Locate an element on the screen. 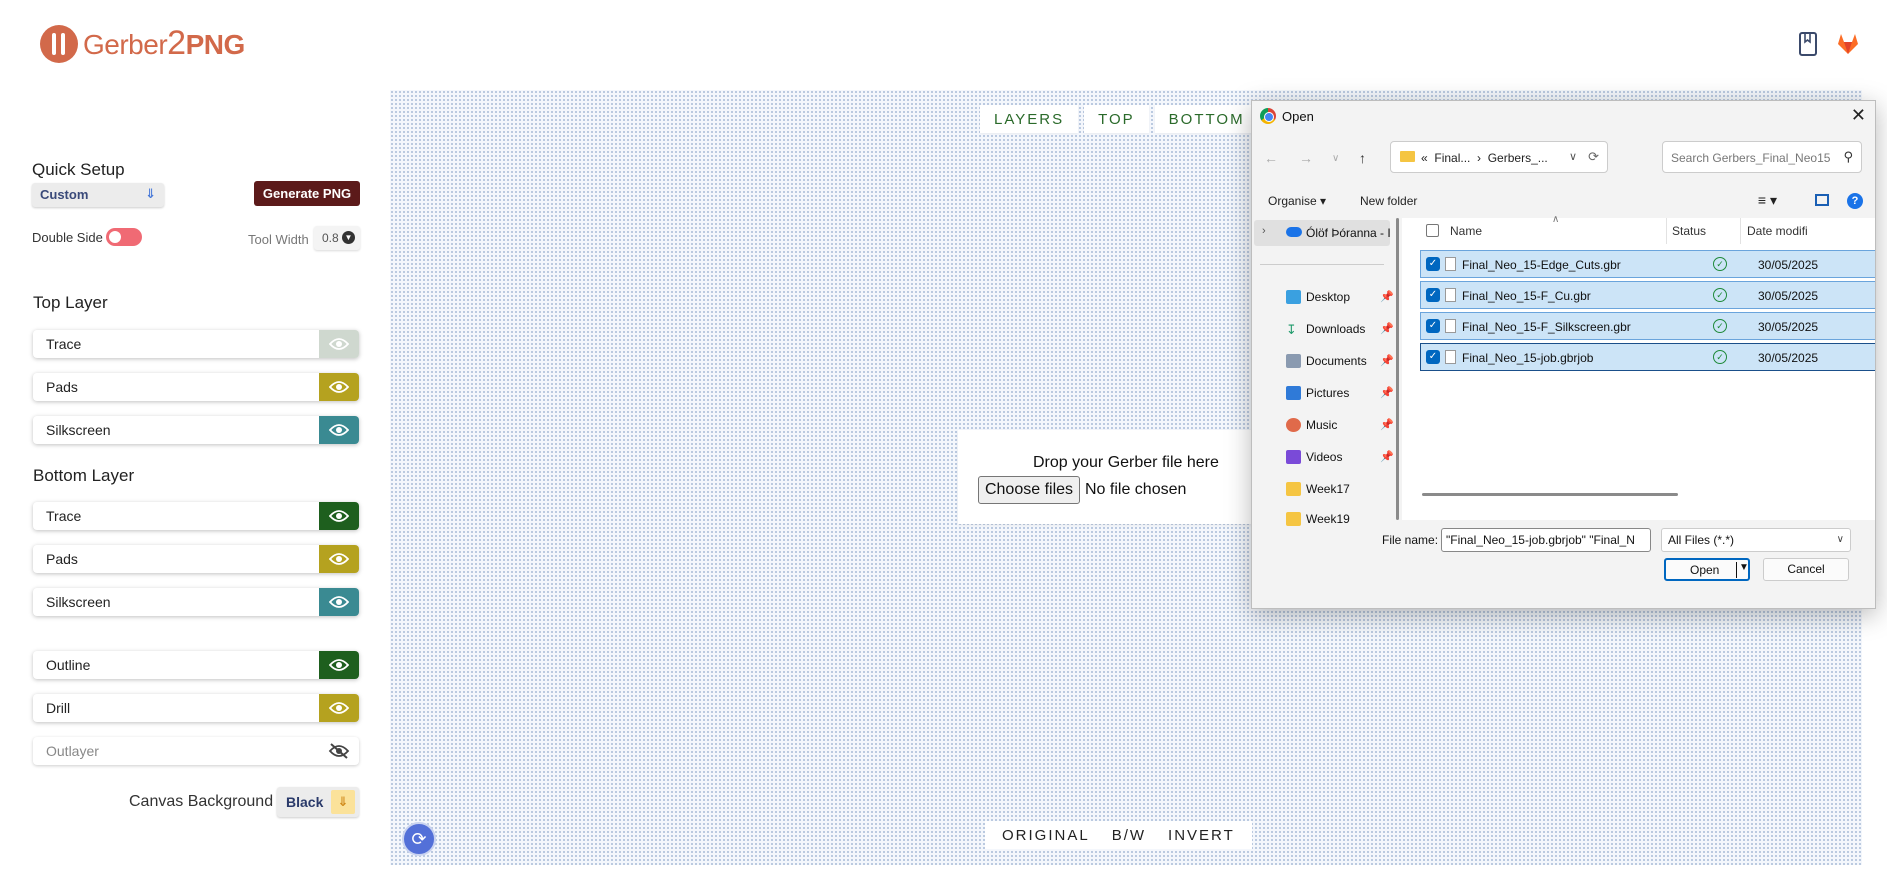  tab-bw: B/W is located at coordinates (1129, 835).